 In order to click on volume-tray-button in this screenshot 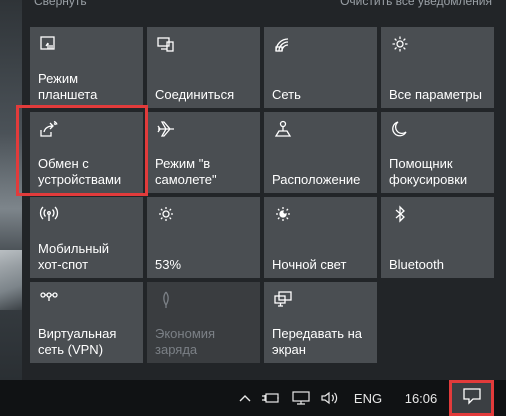, I will do `click(330, 398)`.